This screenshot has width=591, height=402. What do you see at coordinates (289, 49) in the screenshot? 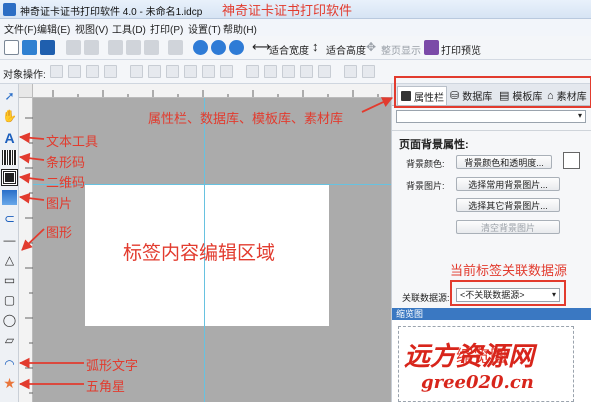
I see `fit-width-label: 适合宽度` at bounding box center [289, 49].